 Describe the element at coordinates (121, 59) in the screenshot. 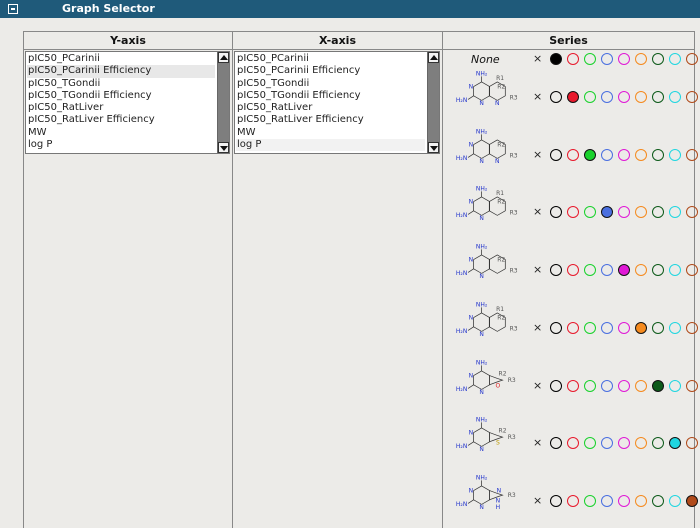

I see `y-list-item: pIC50_PCarinii` at that location.